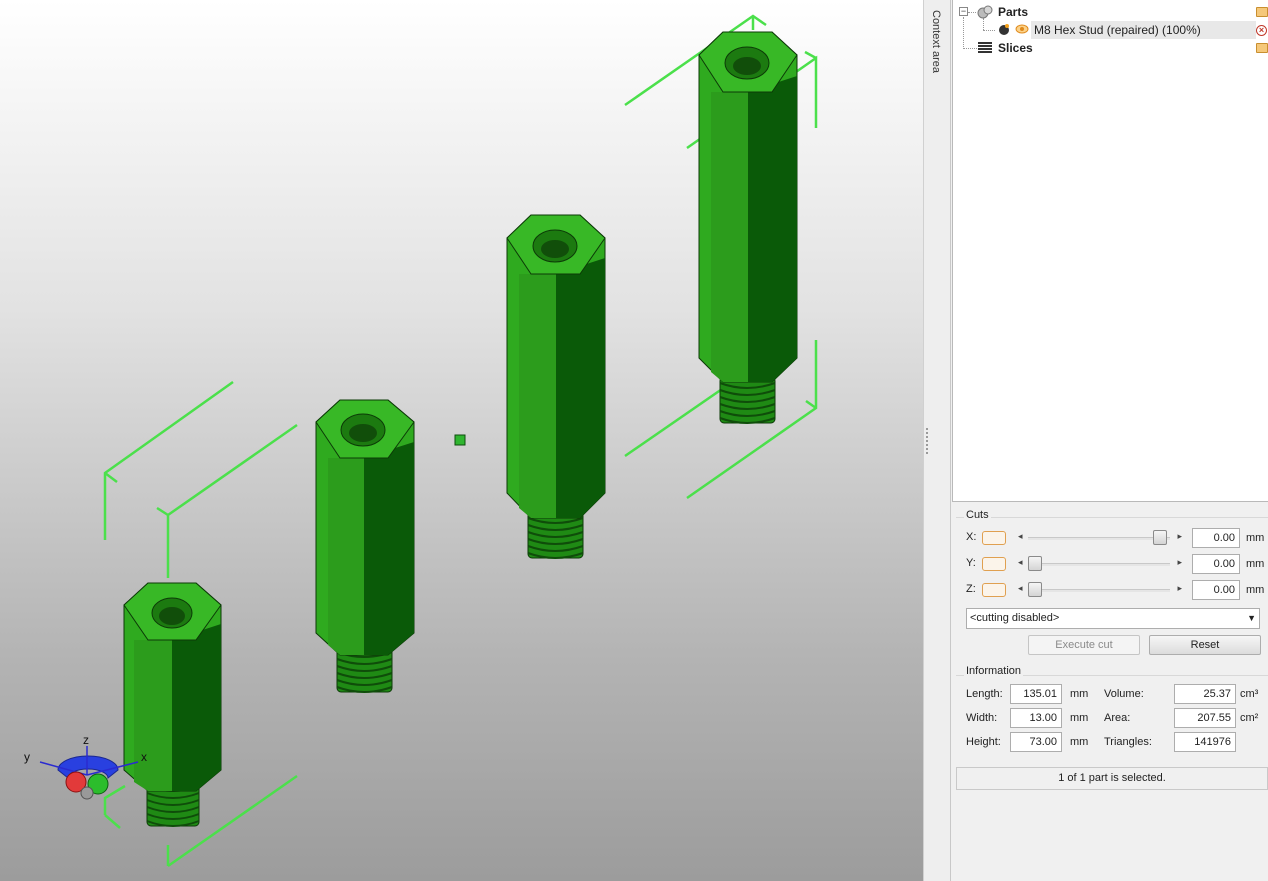 This screenshot has height=881, width=1268. What do you see at coordinates (1124, 694) in the screenshot?
I see `volume-label: Volume:` at bounding box center [1124, 694].